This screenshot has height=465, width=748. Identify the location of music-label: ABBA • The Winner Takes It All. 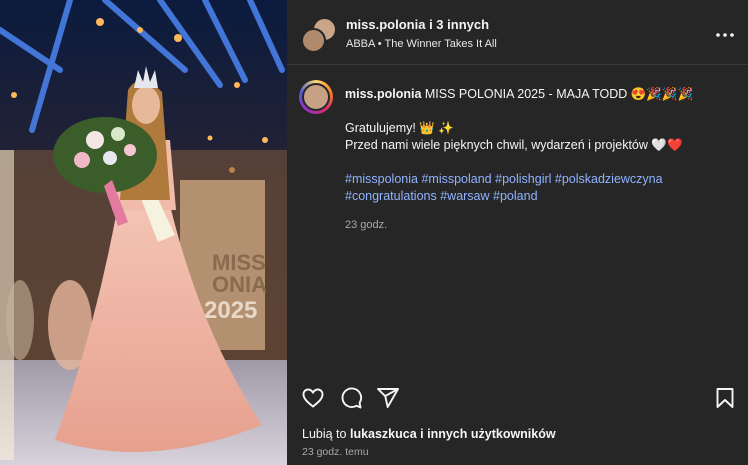
(421, 44).